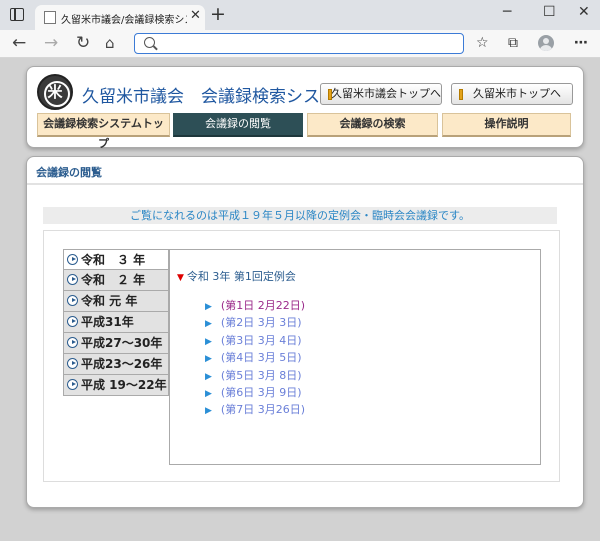 This screenshot has height=541, width=600. What do you see at coordinates (584, 12) in the screenshot?
I see `close-window-icon: ✕` at bounding box center [584, 12].